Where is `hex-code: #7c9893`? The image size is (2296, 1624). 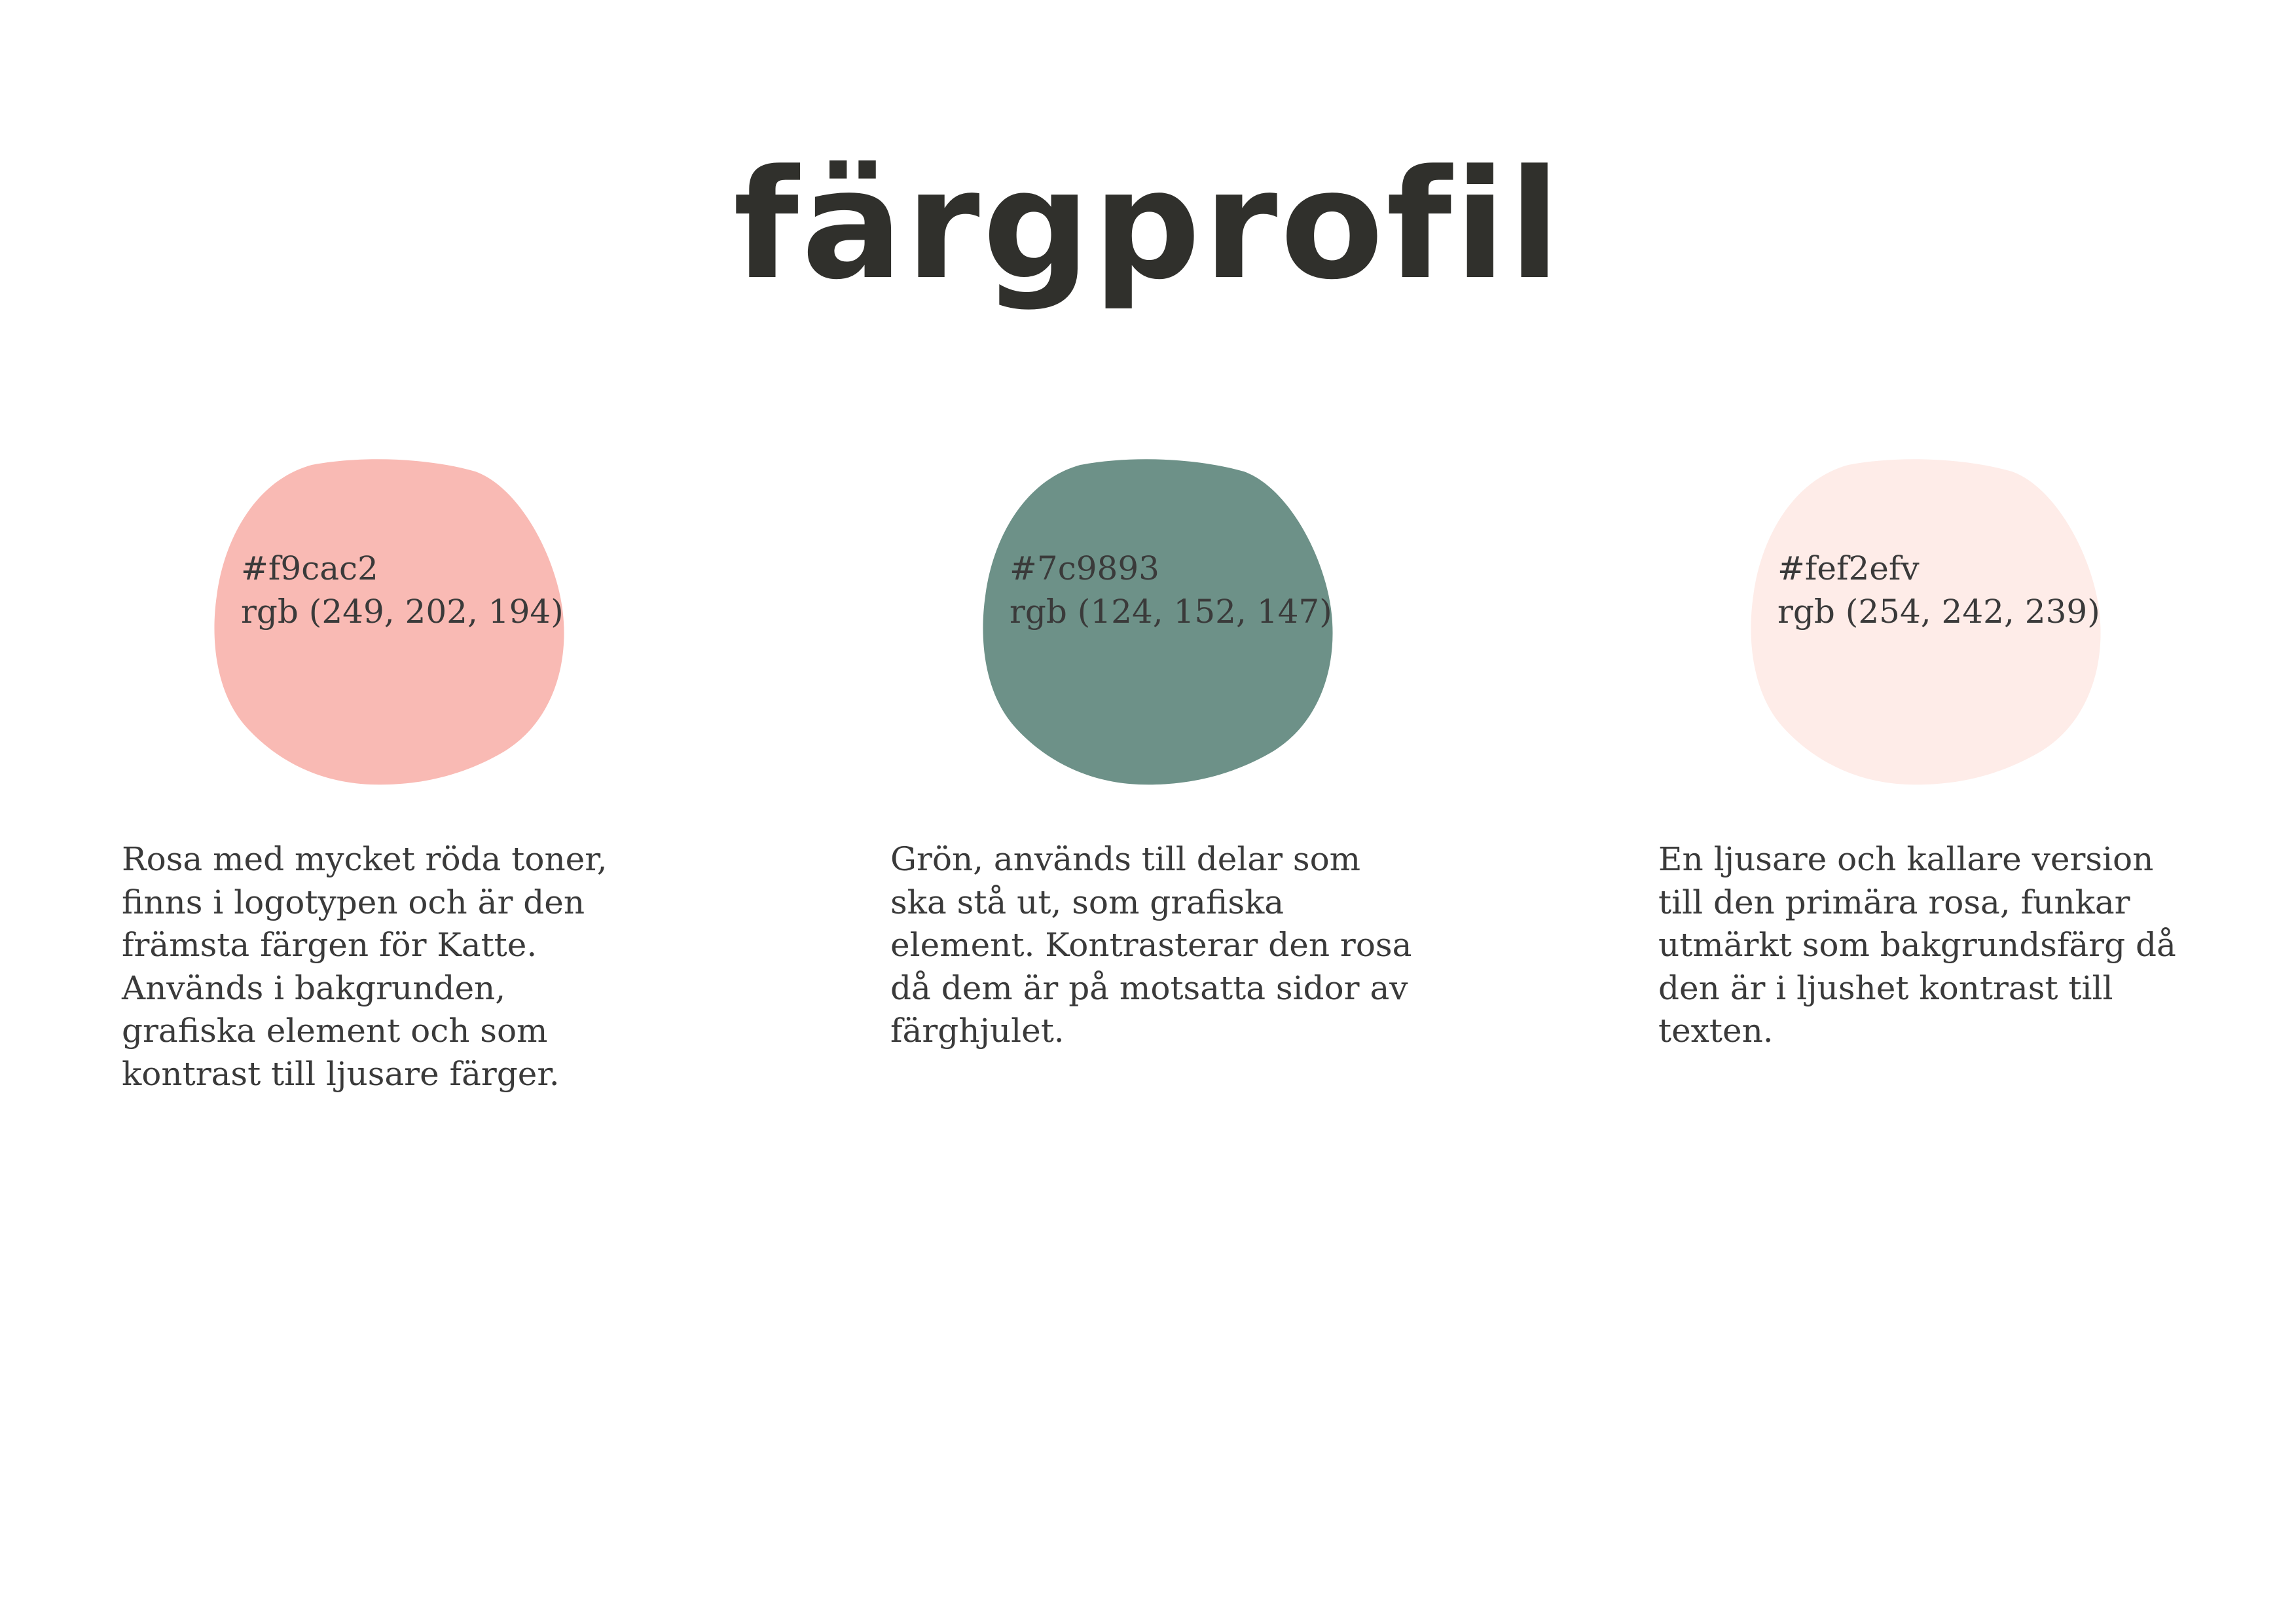 hex-code: #7c9893 is located at coordinates (1084, 568).